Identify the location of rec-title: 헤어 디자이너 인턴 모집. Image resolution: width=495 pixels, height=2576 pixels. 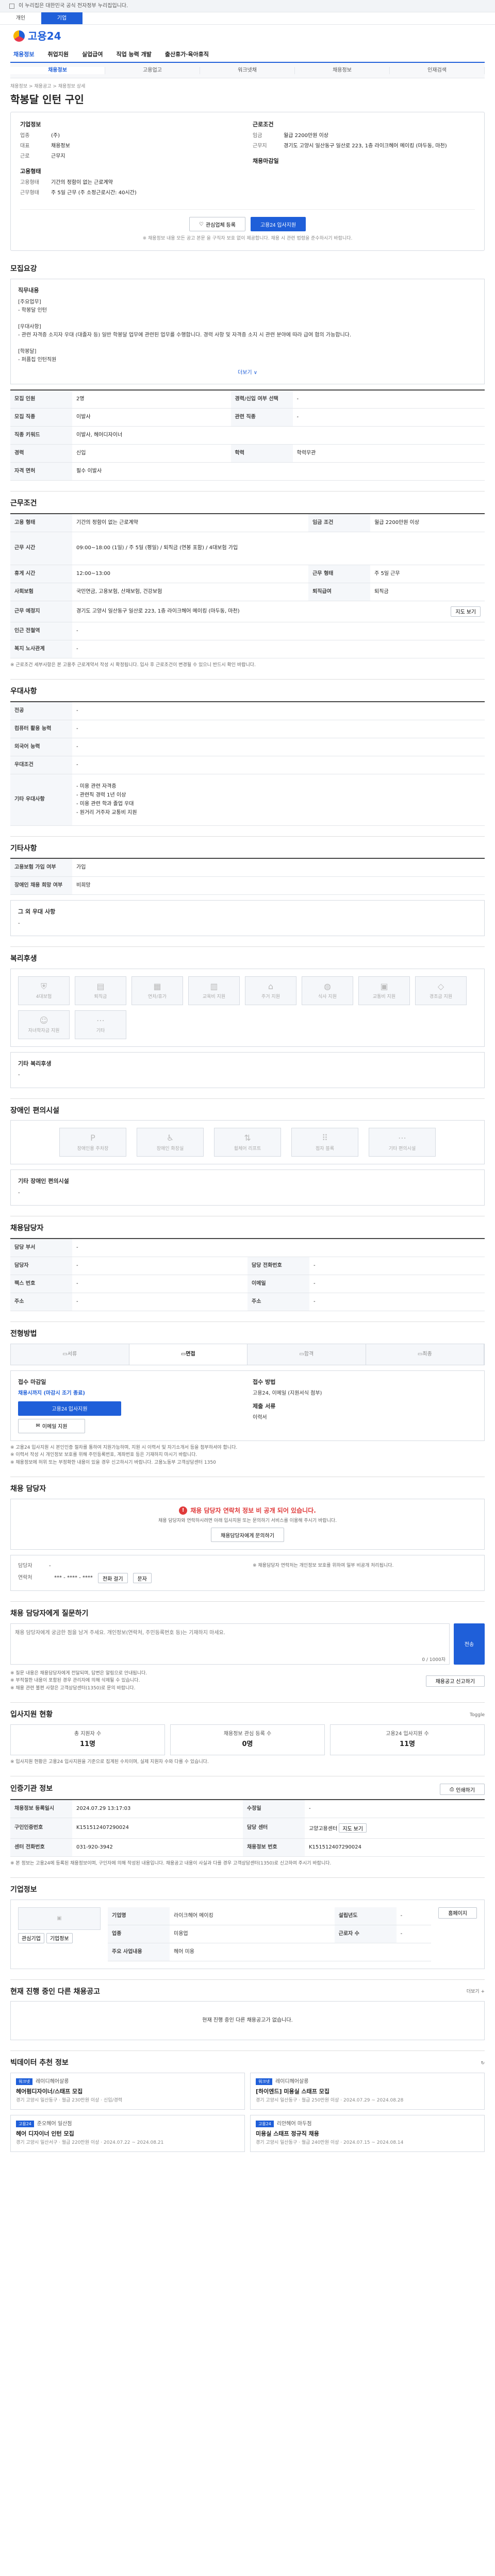
(45, 2133).